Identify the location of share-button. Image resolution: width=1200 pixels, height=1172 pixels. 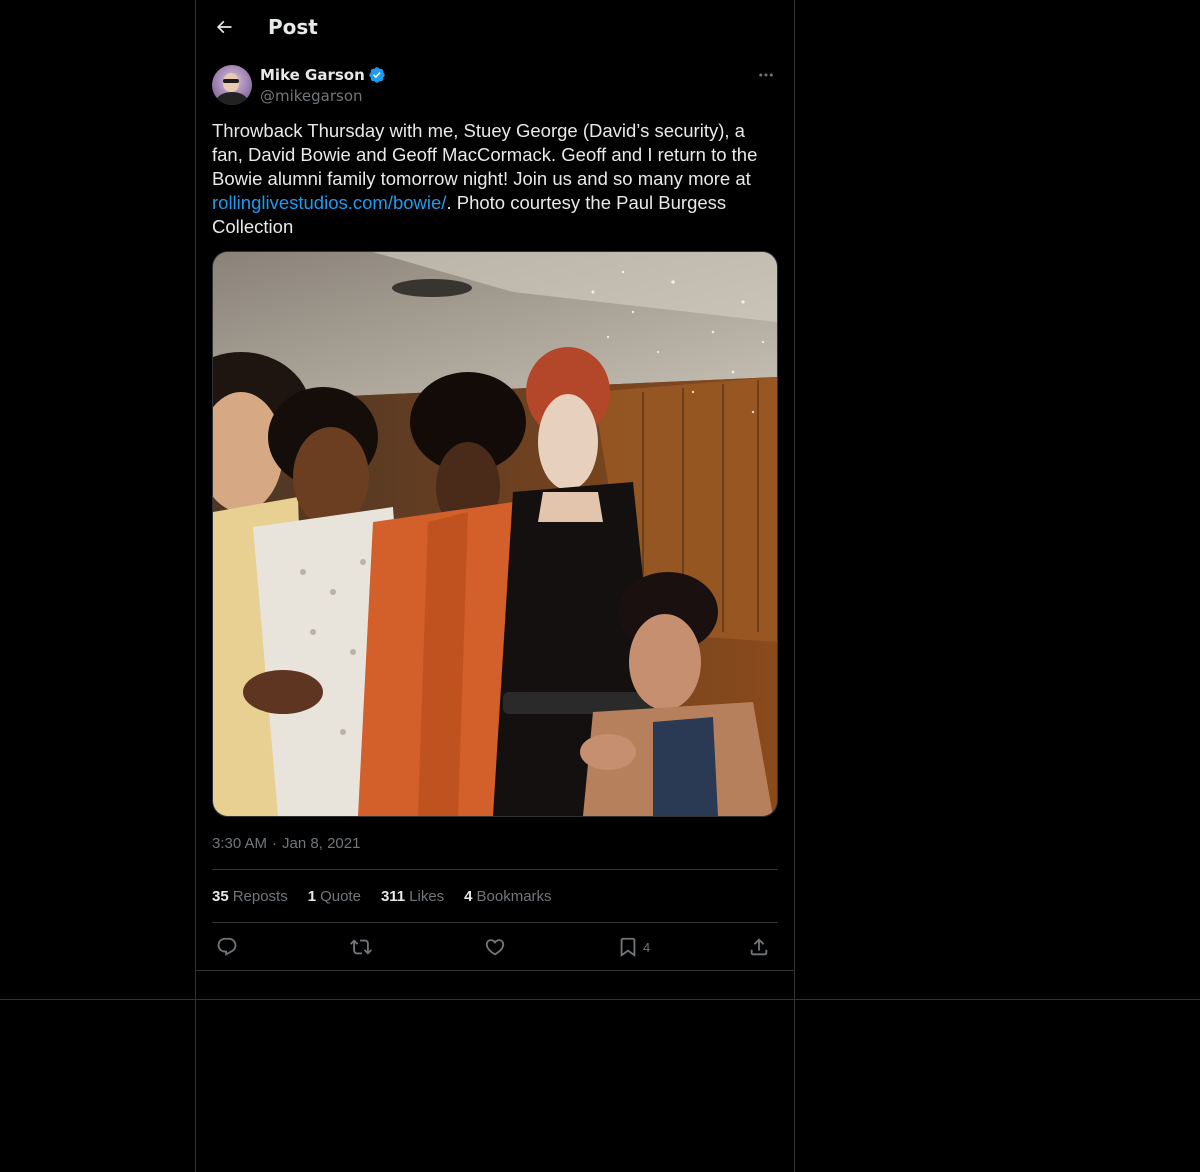
(759, 947).